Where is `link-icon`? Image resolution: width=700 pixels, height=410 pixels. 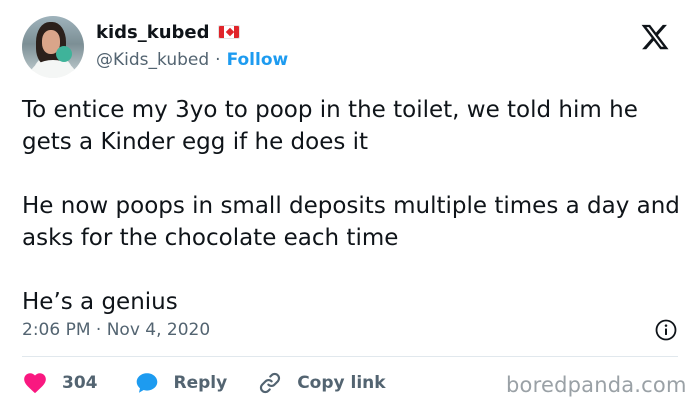
link-icon is located at coordinates (270, 383).